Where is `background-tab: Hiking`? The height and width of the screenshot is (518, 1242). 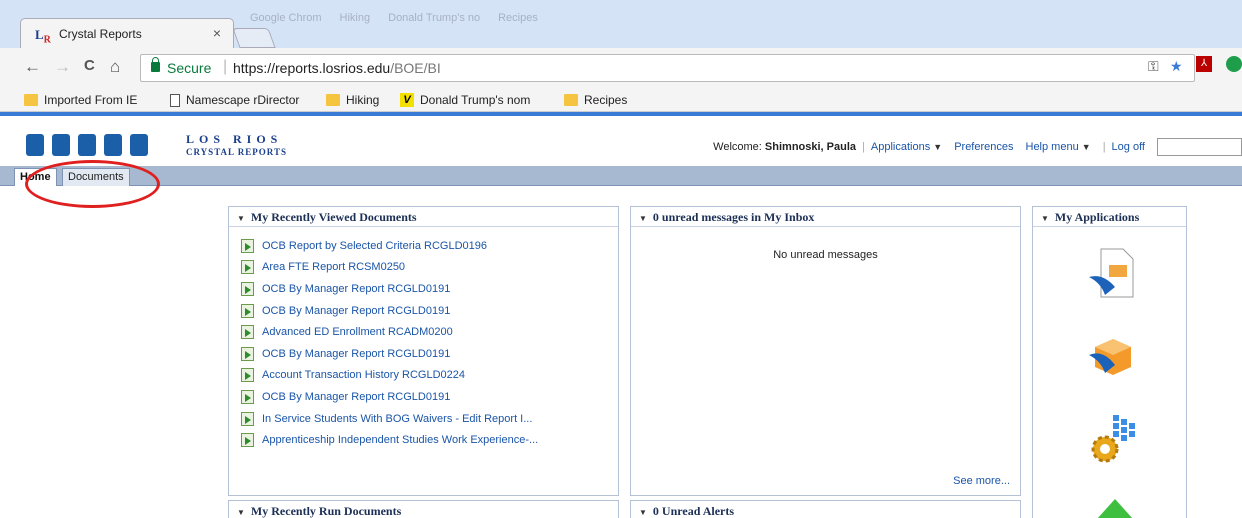 background-tab: Hiking is located at coordinates (355, 18).